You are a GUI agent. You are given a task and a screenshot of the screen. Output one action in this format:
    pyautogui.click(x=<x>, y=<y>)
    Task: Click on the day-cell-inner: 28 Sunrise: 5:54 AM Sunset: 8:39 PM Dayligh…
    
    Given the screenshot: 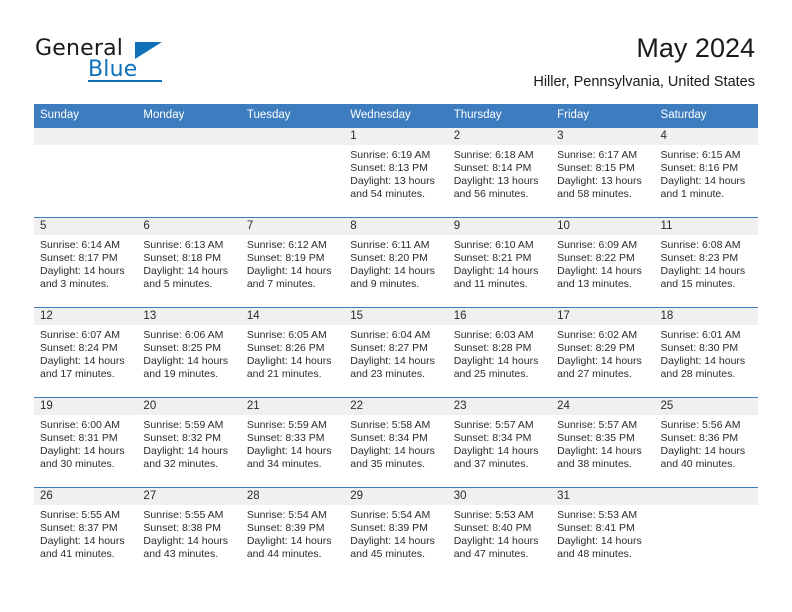 What is the action you would take?
    pyautogui.click(x=292, y=532)
    